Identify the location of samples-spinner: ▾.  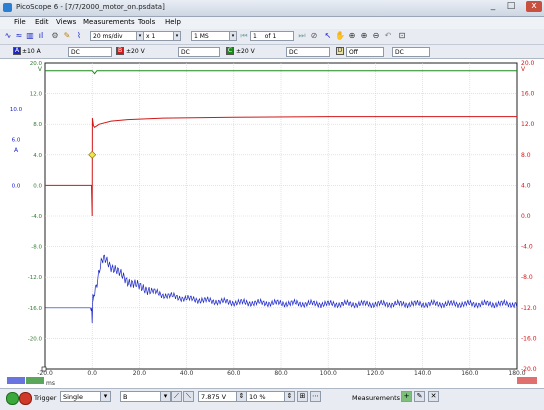
(233, 36).